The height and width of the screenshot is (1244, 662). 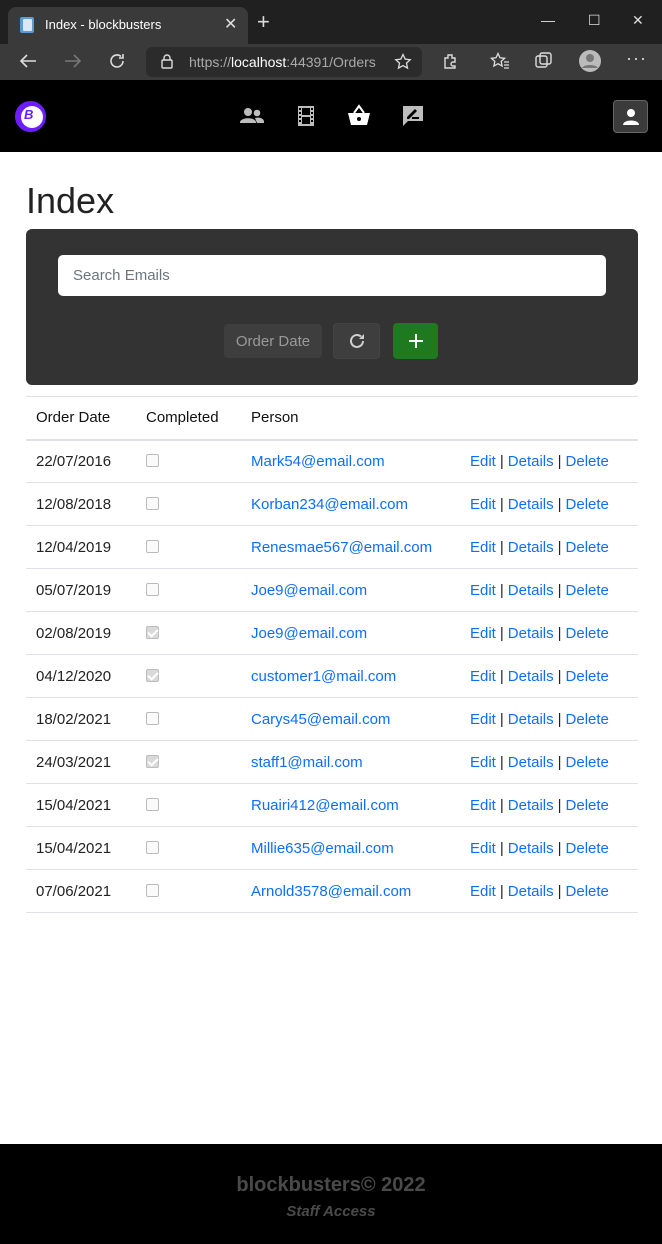 I want to click on person-link: staff1@mail.com, so click(x=307, y=762).